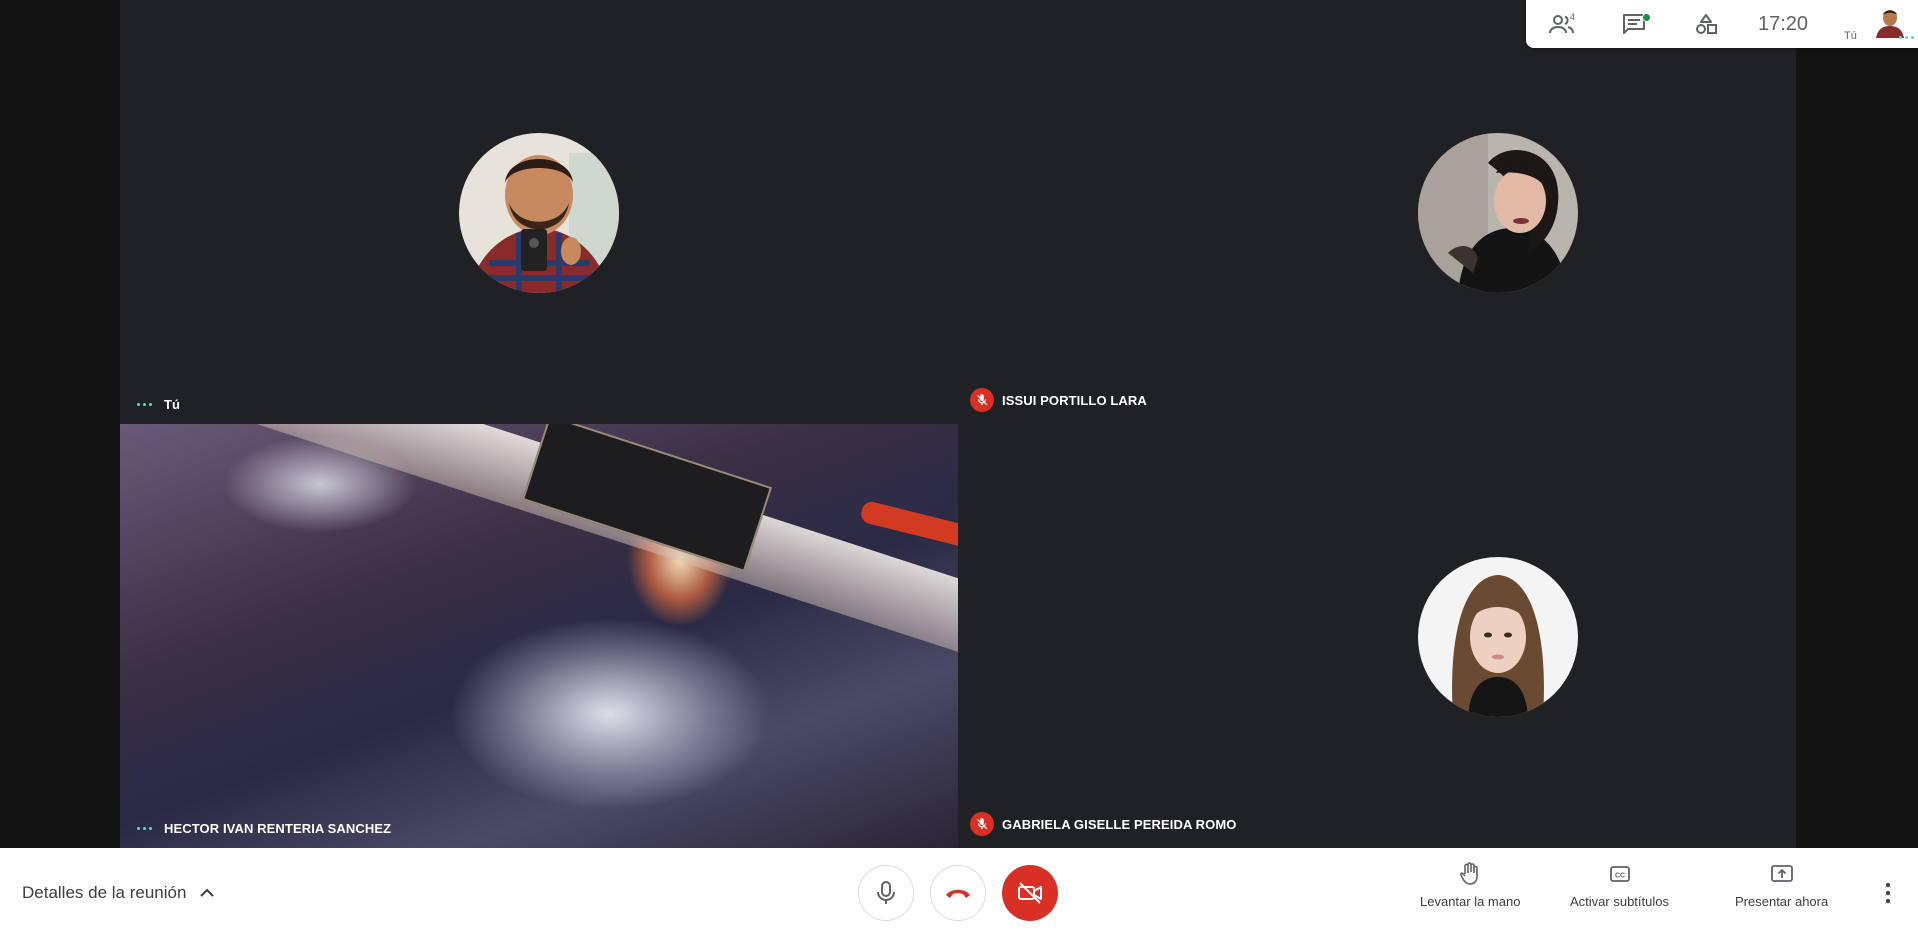 The height and width of the screenshot is (938, 1918). What do you see at coordinates (1074, 400) in the screenshot?
I see `participant-name: ISSUI PORTILLO LARA` at bounding box center [1074, 400].